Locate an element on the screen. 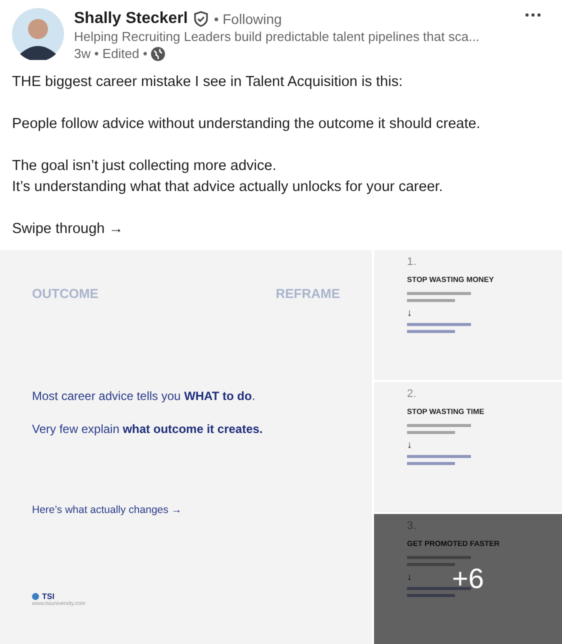 This screenshot has width=562, height=644. post-text: People follow advice without understanding the outcome it should create. is located at coordinates (247, 124).